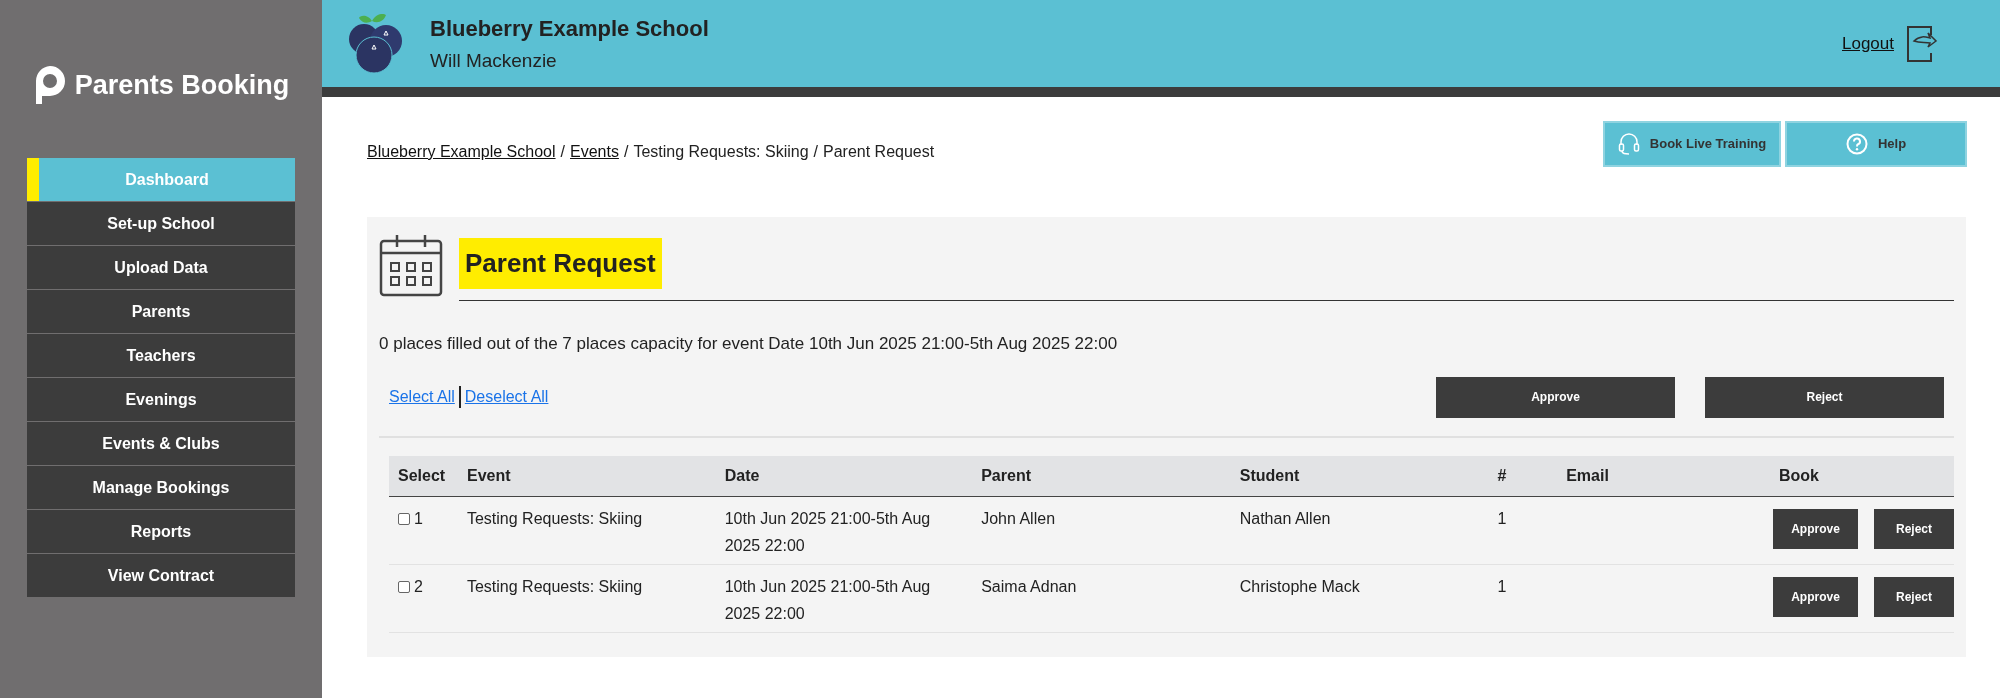 The image size is (2000, 698). I want to click on capacity-text: 0 places filled out of the 7 places capacity for event Date 10th Jun 2025 21:00-5th Aug 2025 22:00, so click(749, 344).